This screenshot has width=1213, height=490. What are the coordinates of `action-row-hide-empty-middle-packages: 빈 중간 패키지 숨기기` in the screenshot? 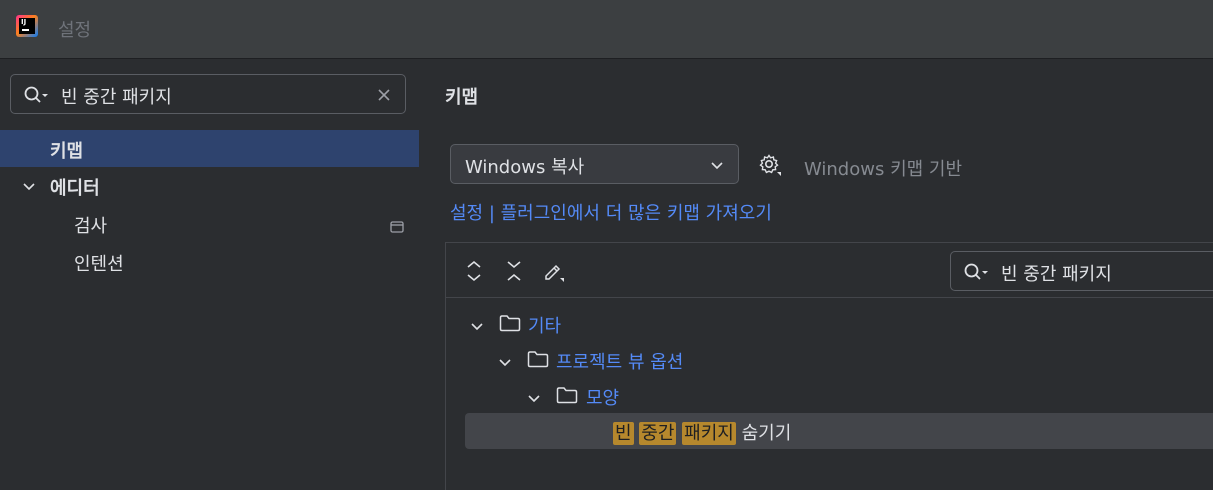 It's located at (839, 431).